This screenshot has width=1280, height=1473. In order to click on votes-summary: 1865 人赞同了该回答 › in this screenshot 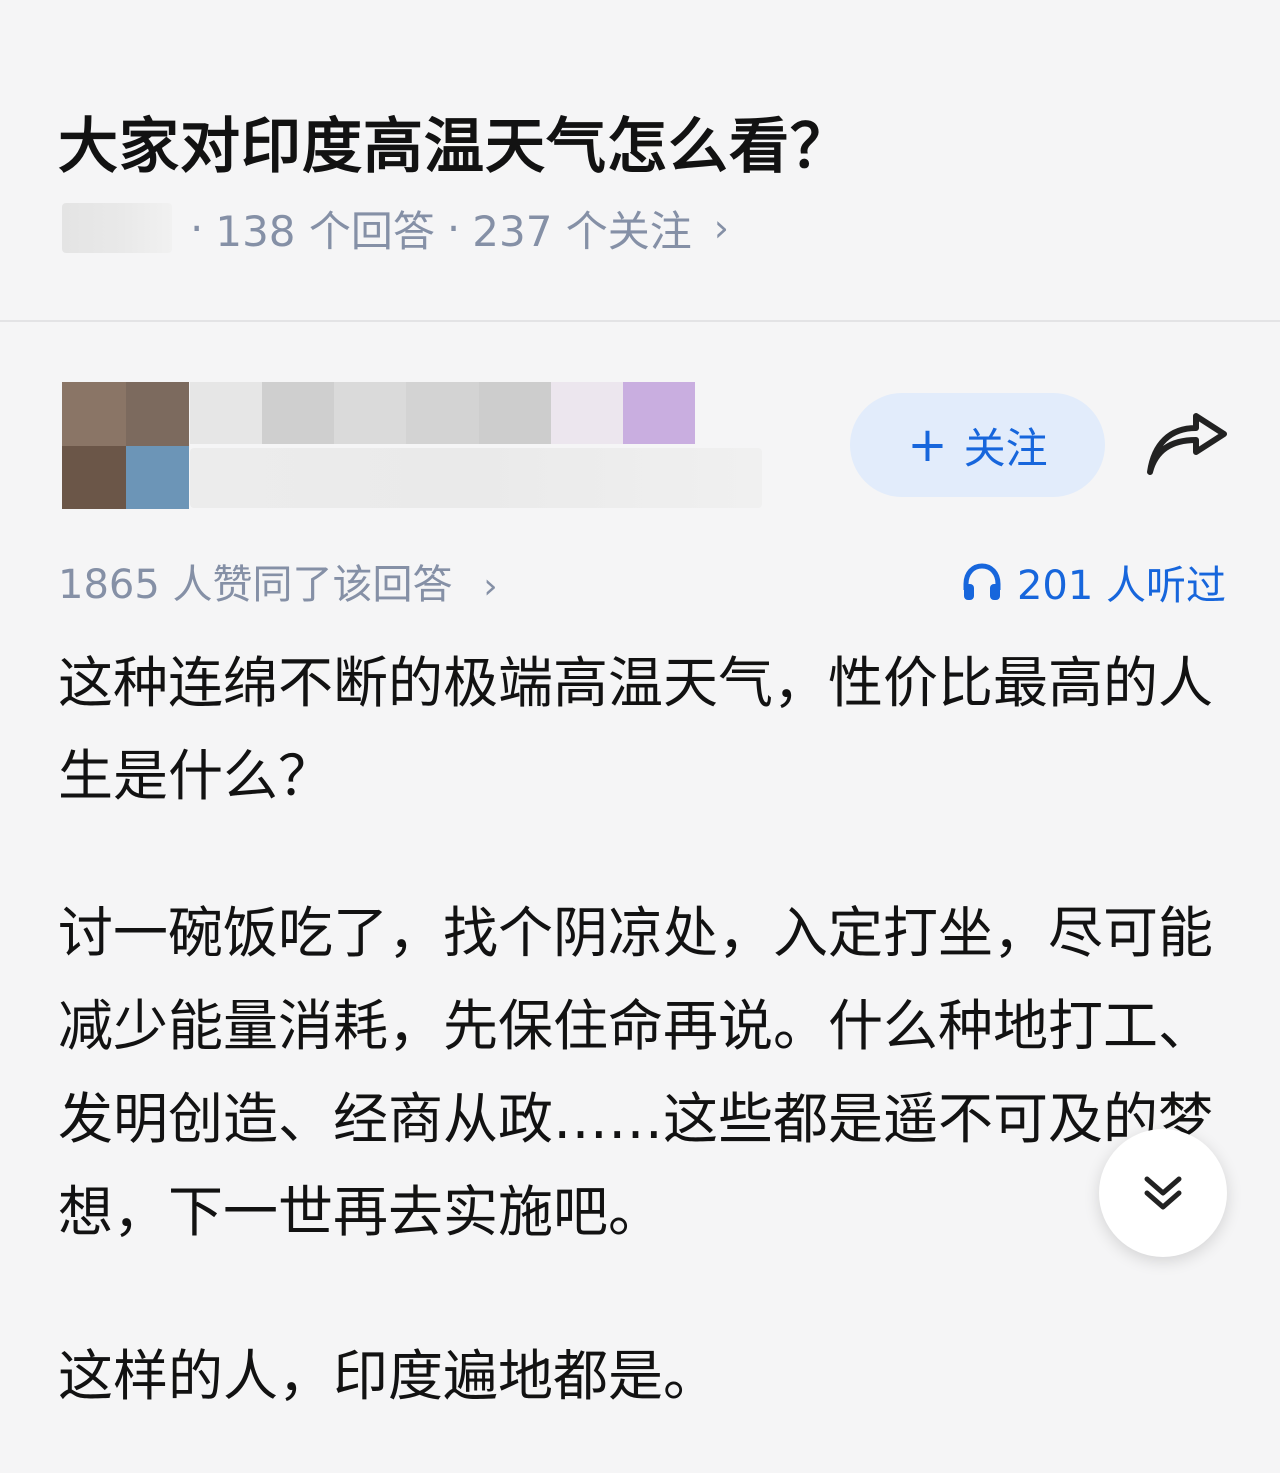, I will do `click(278, 581)`.